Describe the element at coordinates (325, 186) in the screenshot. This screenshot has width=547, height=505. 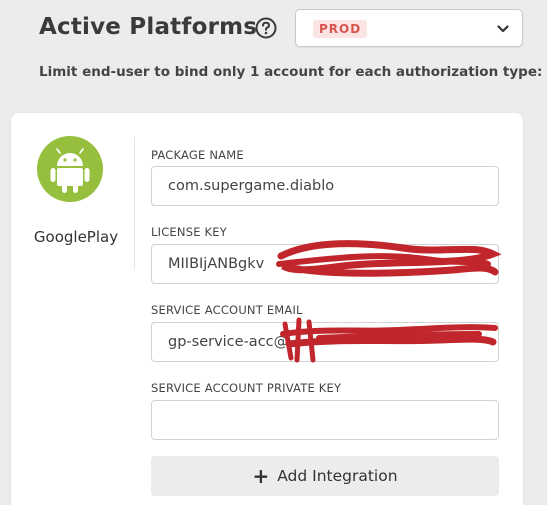
I see `package-name-input: com.supergame.diablo` at that location.